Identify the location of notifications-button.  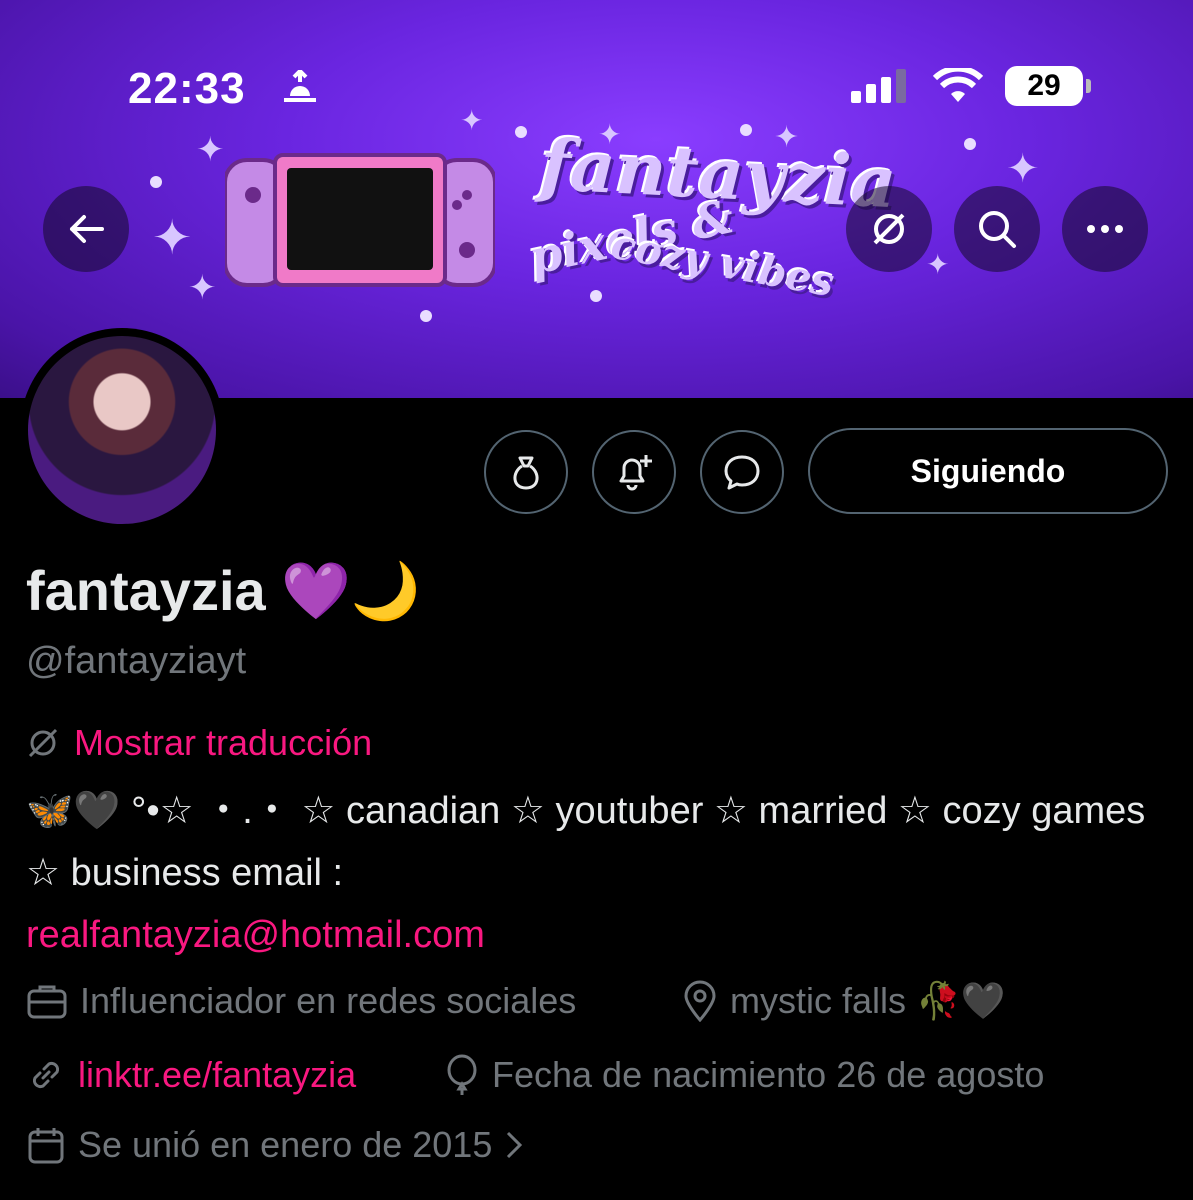
(634, 472).